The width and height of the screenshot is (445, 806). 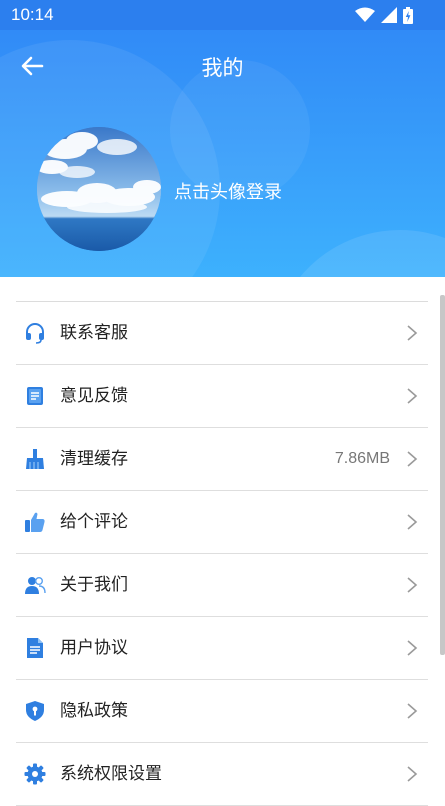 I want to click on status-icons, so click(x=384, y=15).